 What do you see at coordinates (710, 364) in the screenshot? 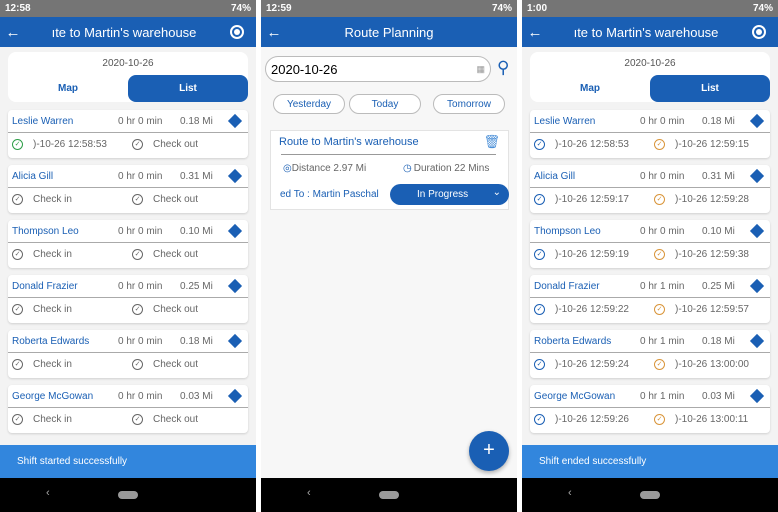
I see `check-out-button: ✓)-10-26 13:00:00` at bounding box center [710, 364].